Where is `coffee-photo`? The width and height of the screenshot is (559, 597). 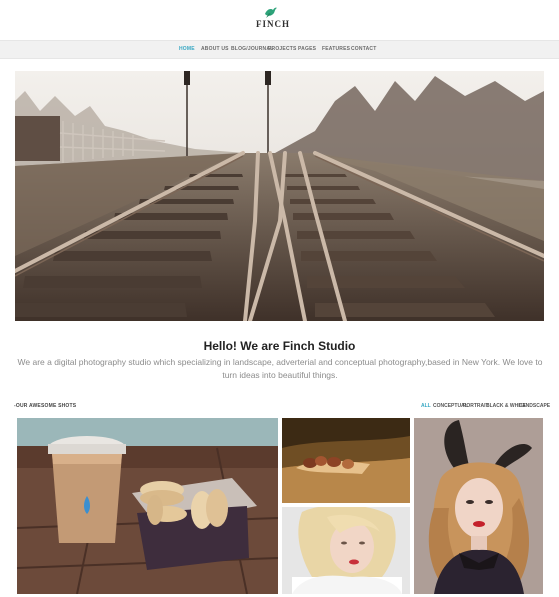
coffee-photo is located at coordinates (147, 506).